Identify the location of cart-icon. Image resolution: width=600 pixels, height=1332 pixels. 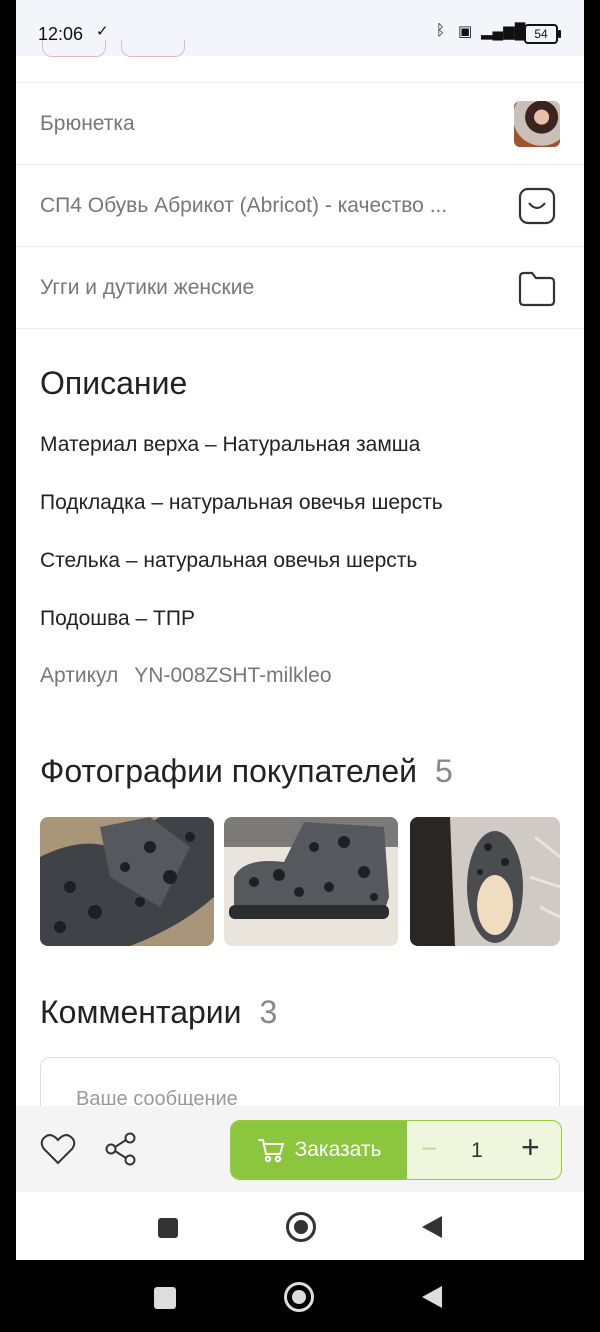
(270, 1151).